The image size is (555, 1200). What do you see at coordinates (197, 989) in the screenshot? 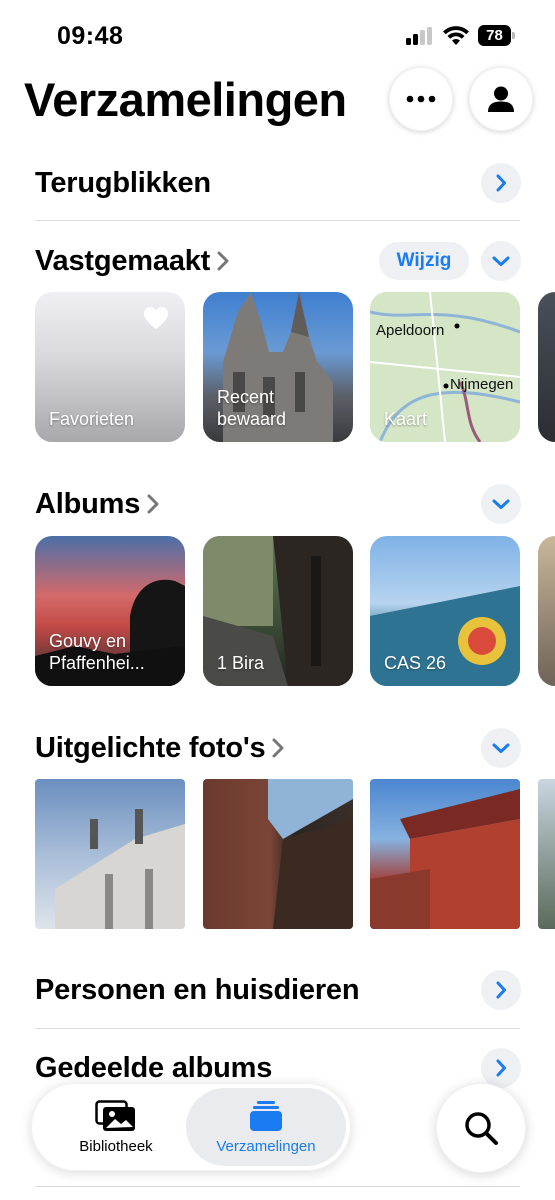
I see `people-title: Personen en huisdieren` at bounding box center [197, 989].